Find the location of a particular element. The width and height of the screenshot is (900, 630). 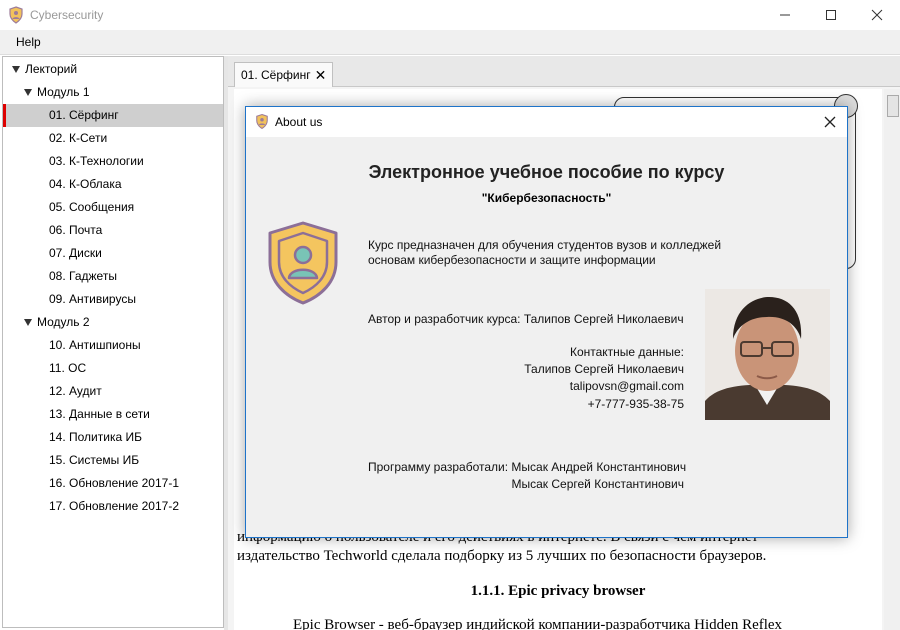

developers: Мысак Сергей Константинович is located at coordinates (598, 484).